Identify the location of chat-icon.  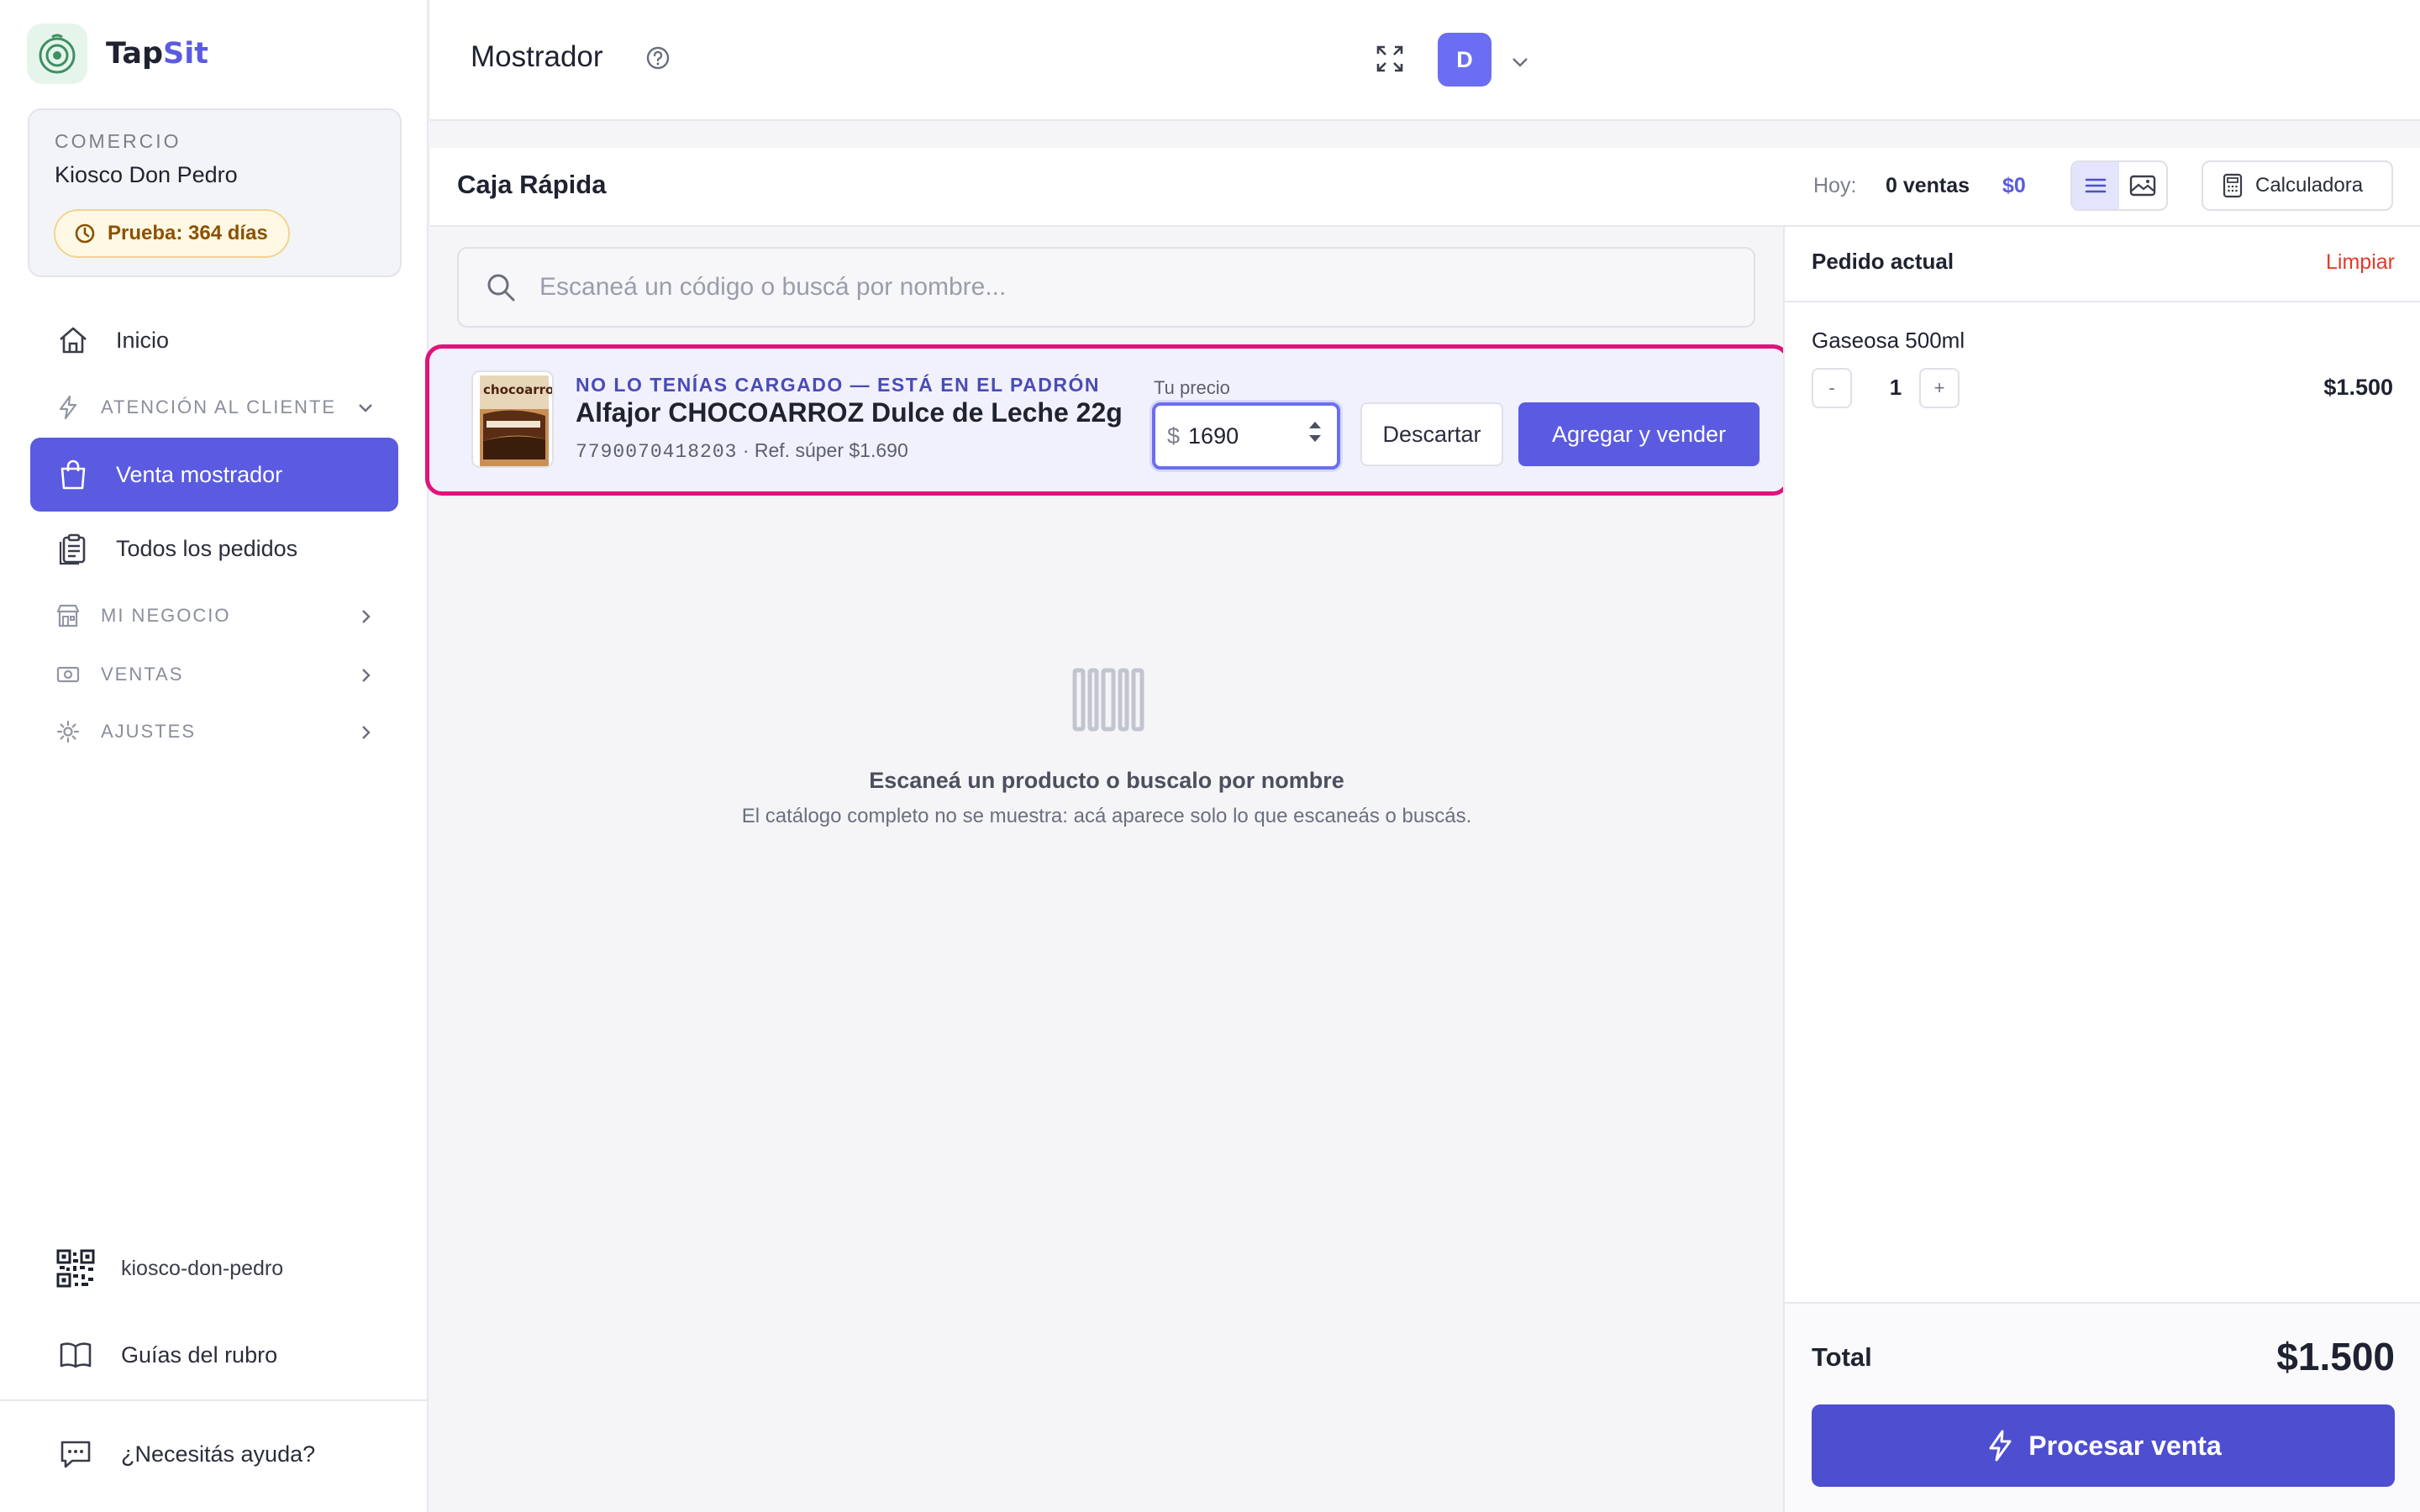
(75, 1454).